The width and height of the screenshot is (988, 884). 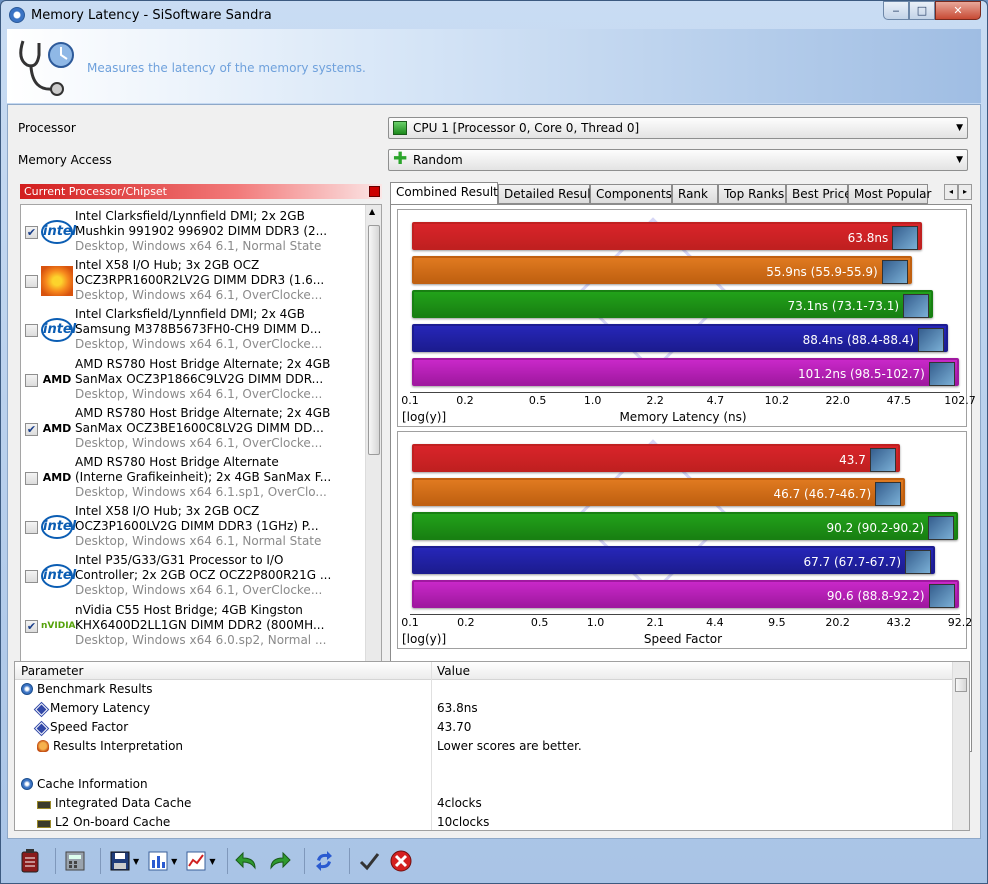 What do you see at coordinates (374, 191) in the screenshot?
I see `collapse-square-icon` at bounding box center [374, 191].